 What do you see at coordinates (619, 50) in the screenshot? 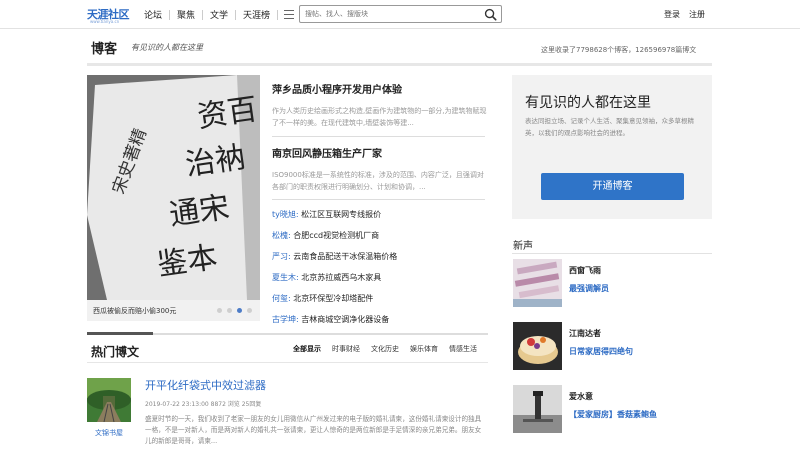
I see `blog-stats: 这里收录了7798628个博客，126596978篇博文` at bounding box center [619, 50].